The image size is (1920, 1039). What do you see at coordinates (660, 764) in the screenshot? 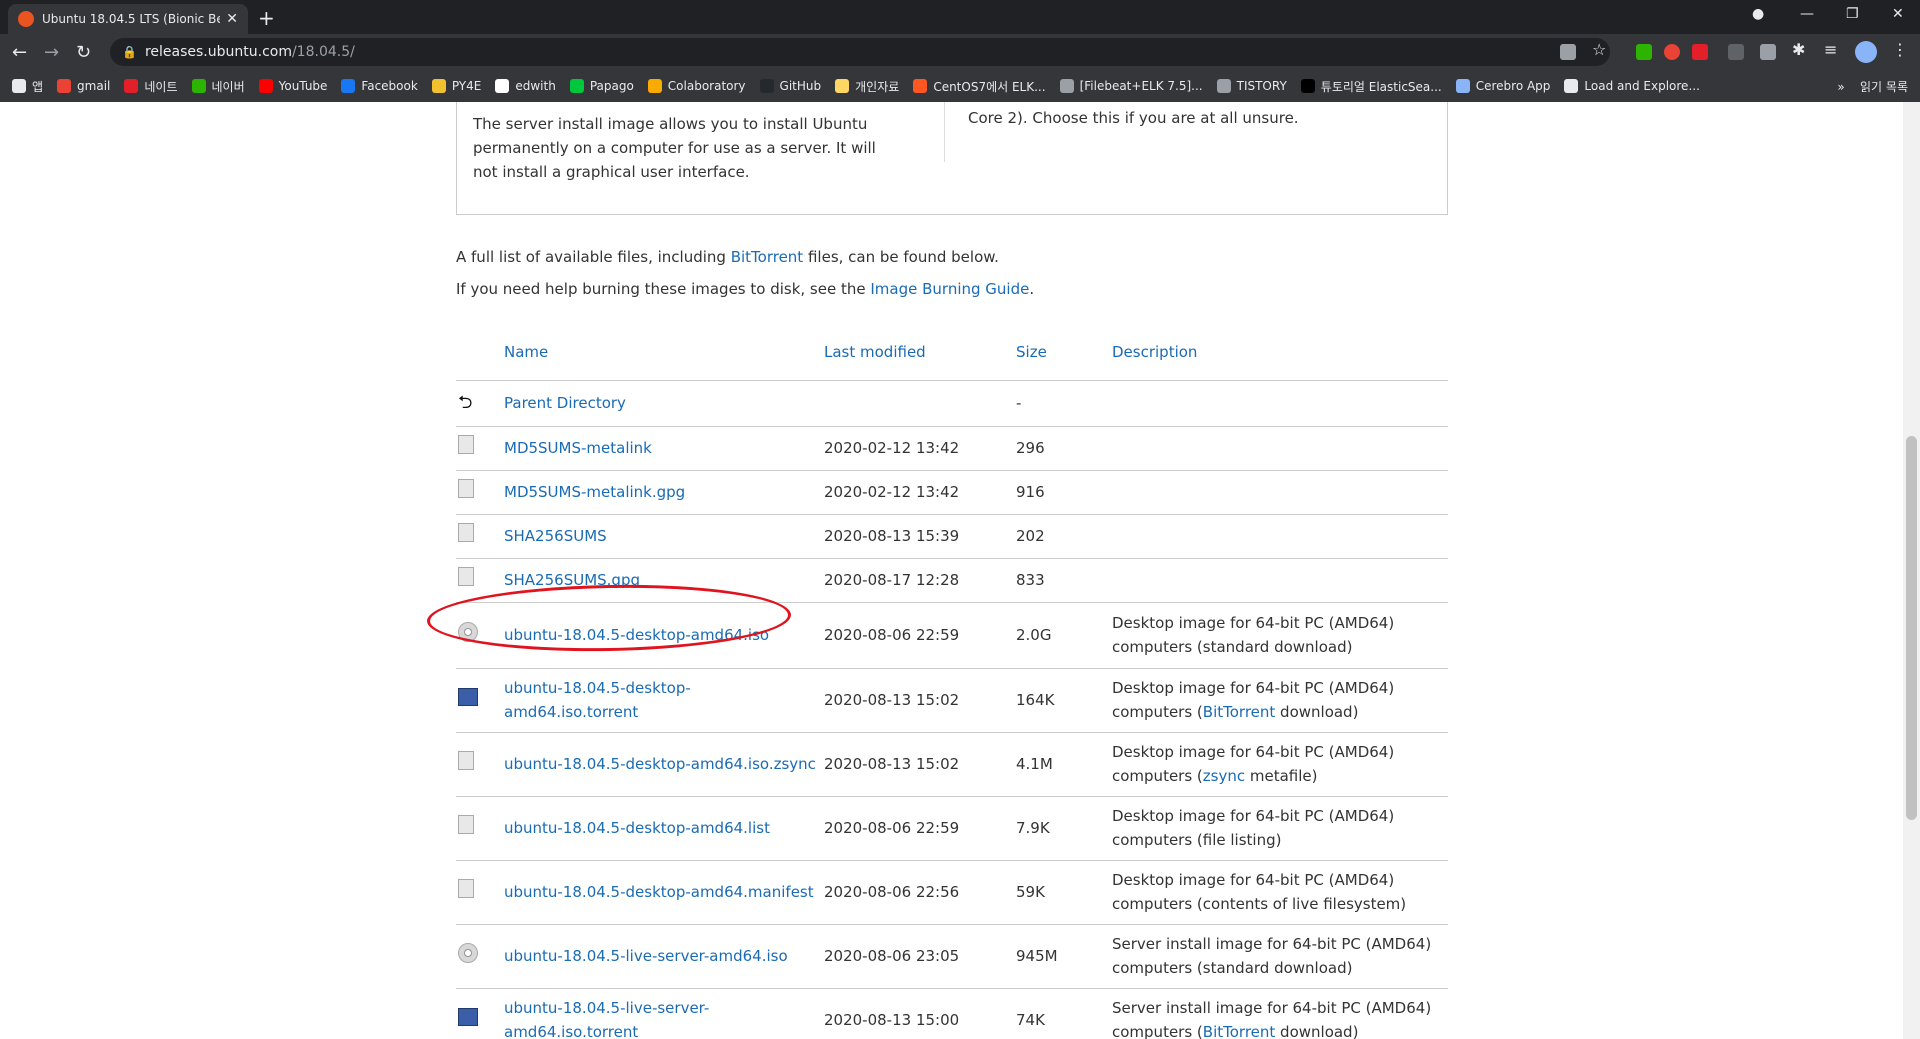
I see `file-link: ubuntu-18.04.5-desktop-amd64.iso.zsync` at bounding box center [660, 764].